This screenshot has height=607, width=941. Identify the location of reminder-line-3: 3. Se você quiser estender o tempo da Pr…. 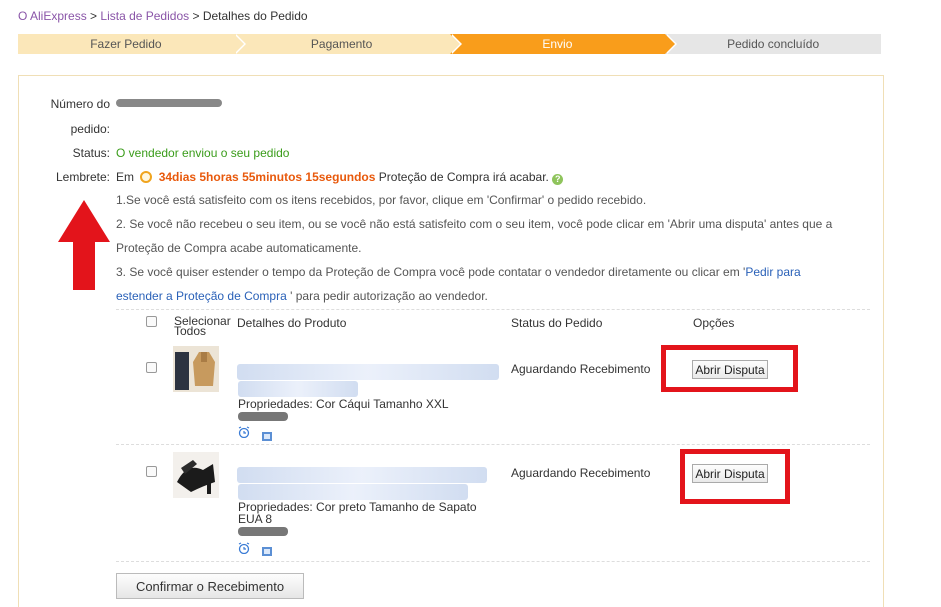
(496, 272).